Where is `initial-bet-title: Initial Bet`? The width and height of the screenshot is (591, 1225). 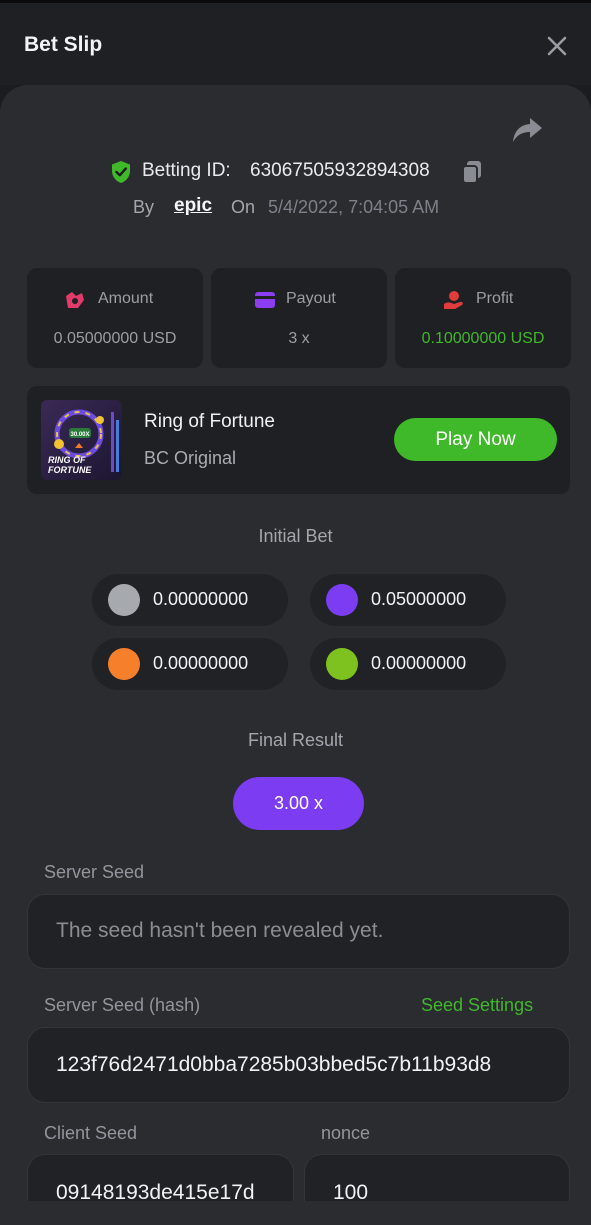 initial-bet-title: Initial Bet is located at coordinates (295, 536).